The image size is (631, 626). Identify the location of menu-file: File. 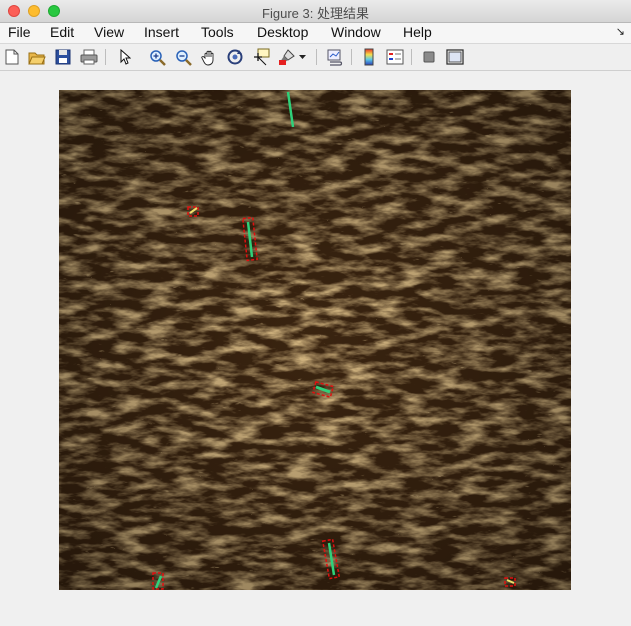
(19, 32).